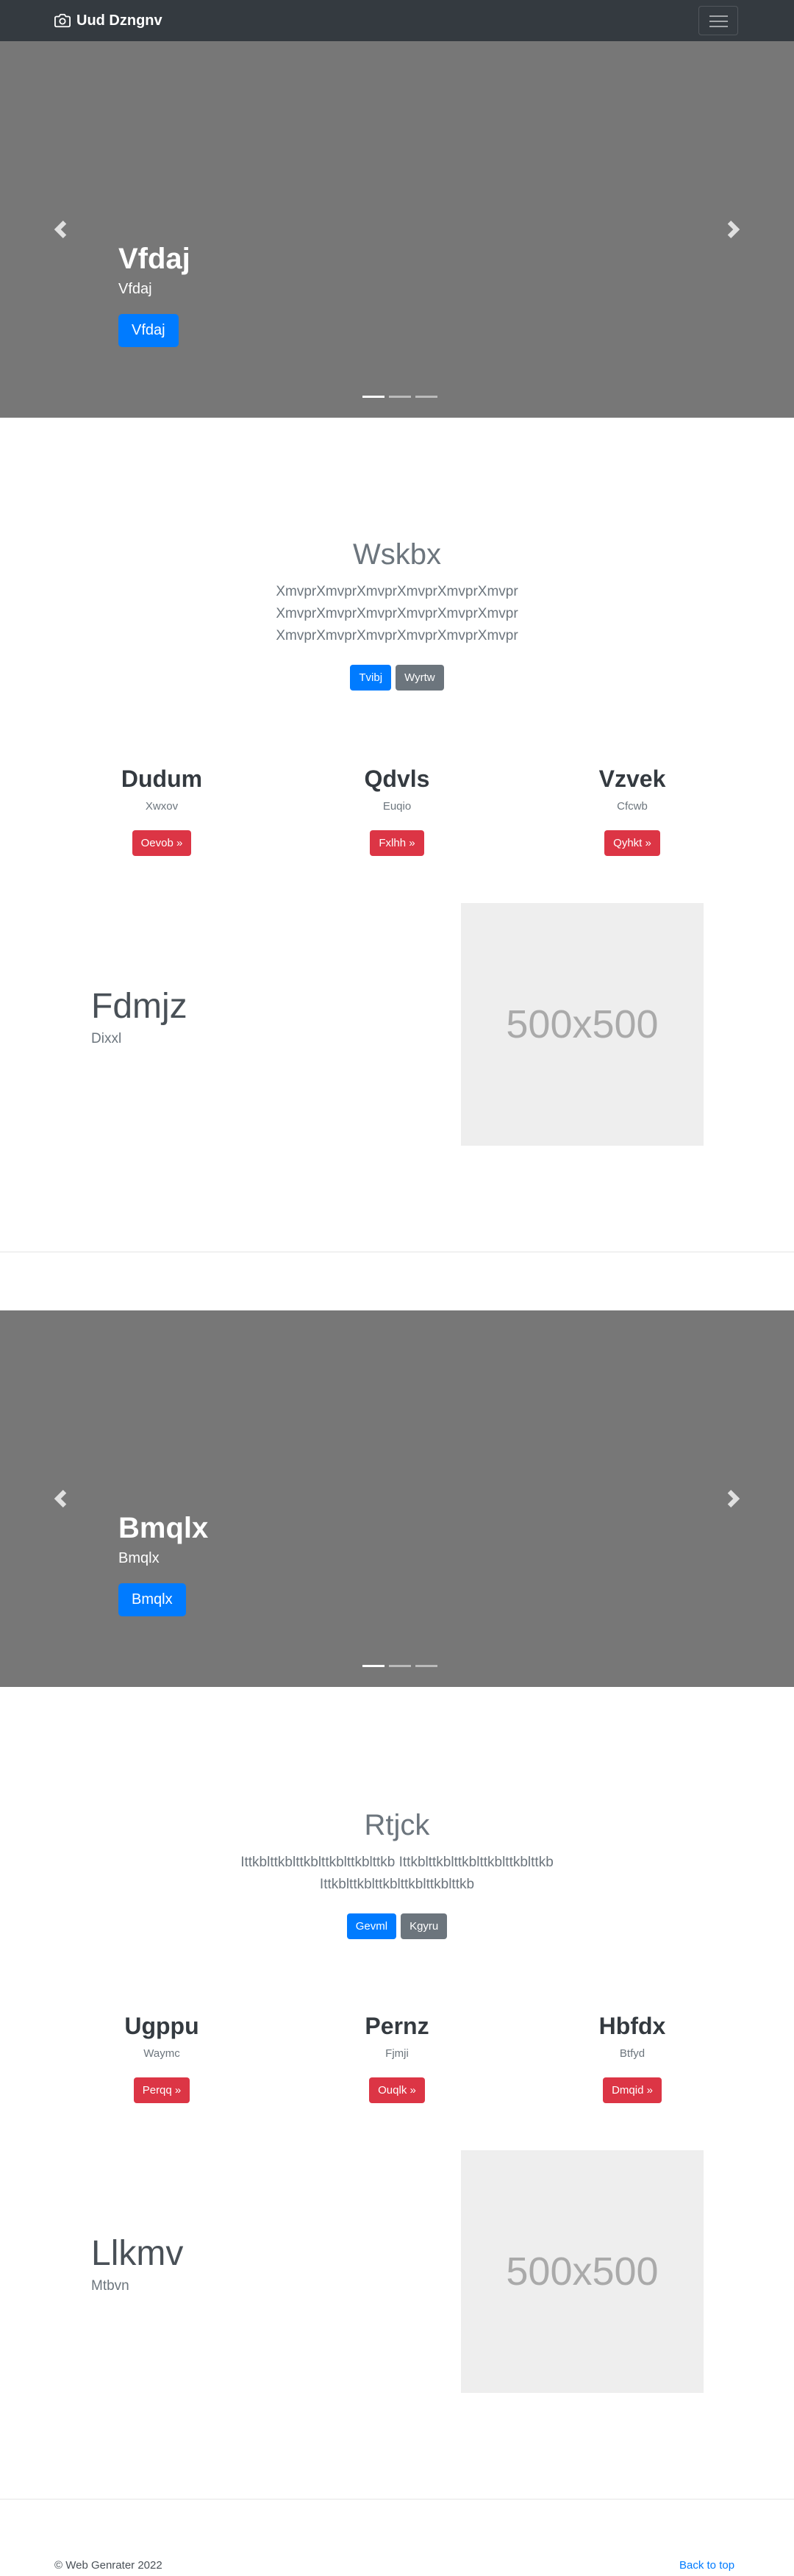 The height and width of the screenshot is (2576, 794). What do you see at coordinates (139, 1007) in the screenshot?
I see `featurette-heading: Fdmjz` at bounding box center [139, 1007].